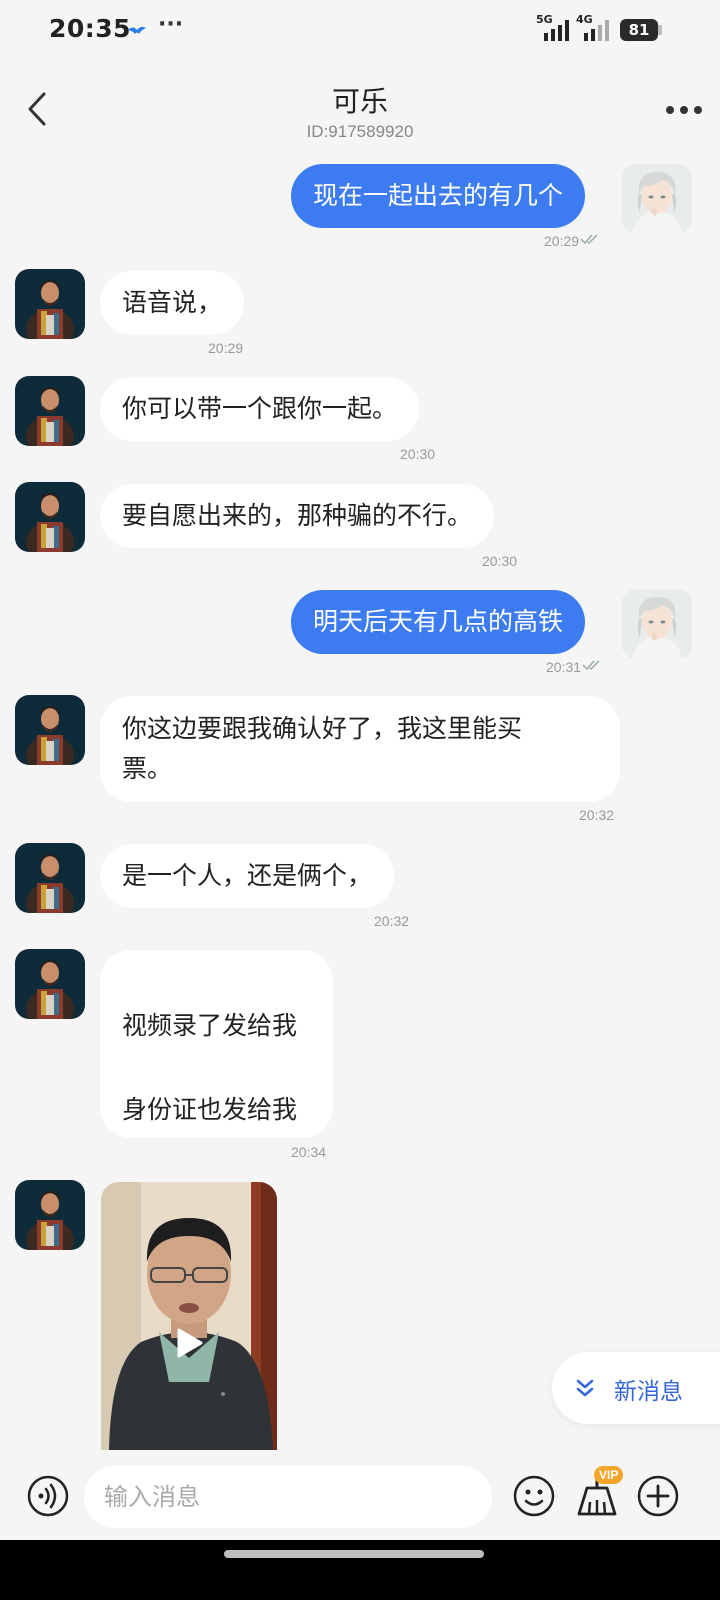 The image size is (720, 1600). Describe the element at coordinates (354, 1554) in the screenshot. I see `home-indicator` at that location.